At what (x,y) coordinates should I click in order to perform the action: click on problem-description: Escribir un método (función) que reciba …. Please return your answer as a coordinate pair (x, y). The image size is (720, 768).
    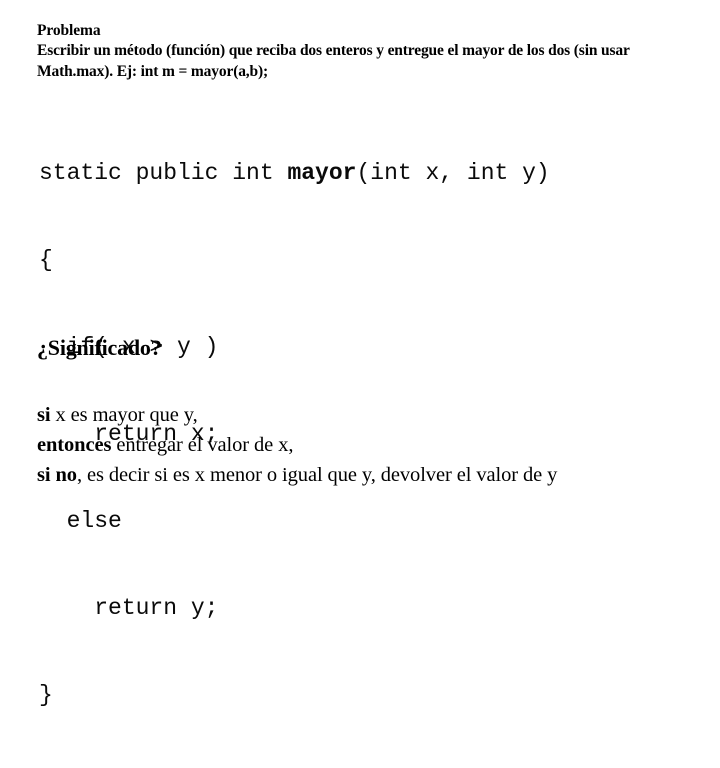
    Looking at the image, I should click on (333, 61).